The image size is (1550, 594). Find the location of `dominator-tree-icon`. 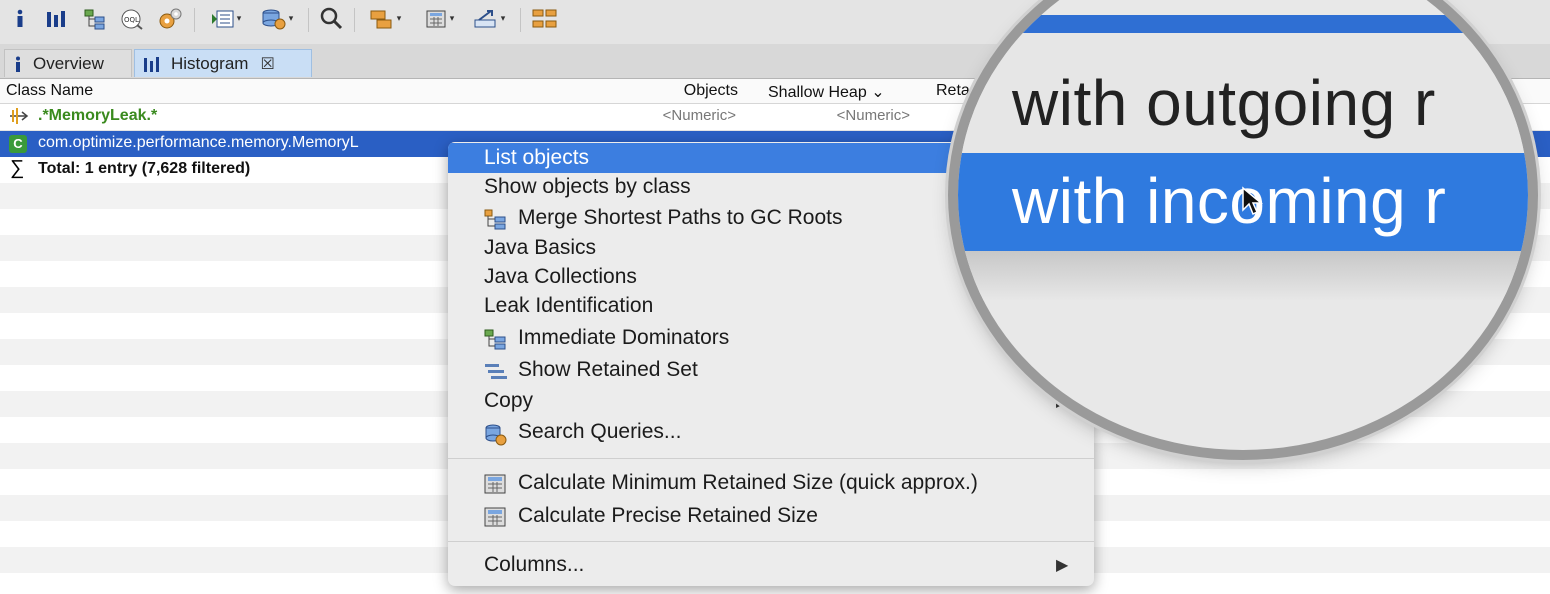

dominator-tree-icon is located at coordinates (95, 19).